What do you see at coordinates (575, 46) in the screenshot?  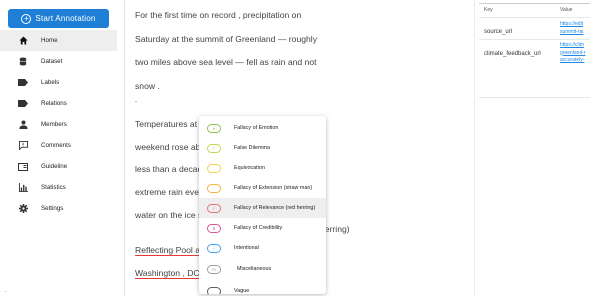 I see `link-line: https://clim` at bounding box center [575, 46].